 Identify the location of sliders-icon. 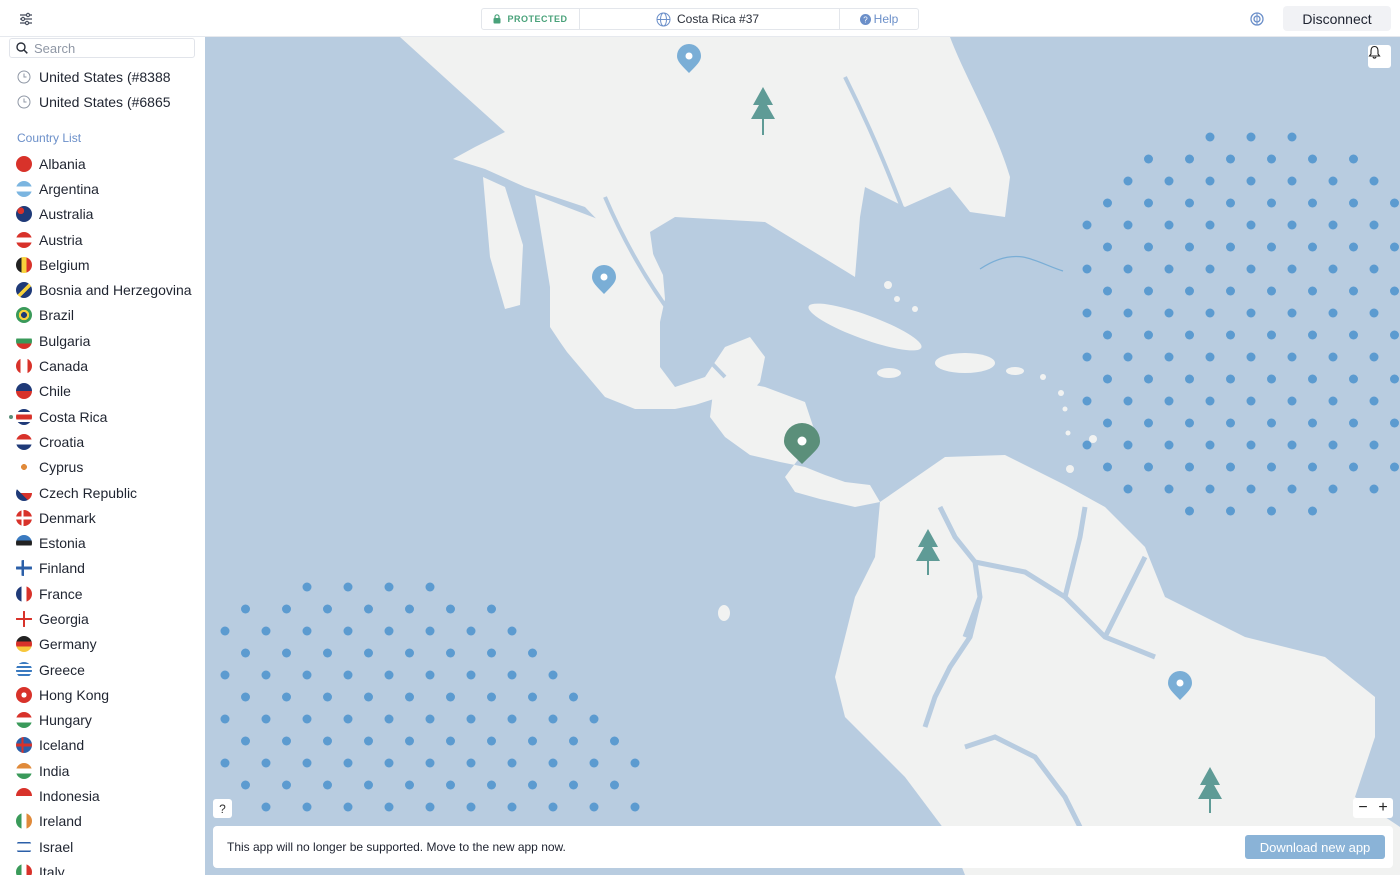
(26, 19).